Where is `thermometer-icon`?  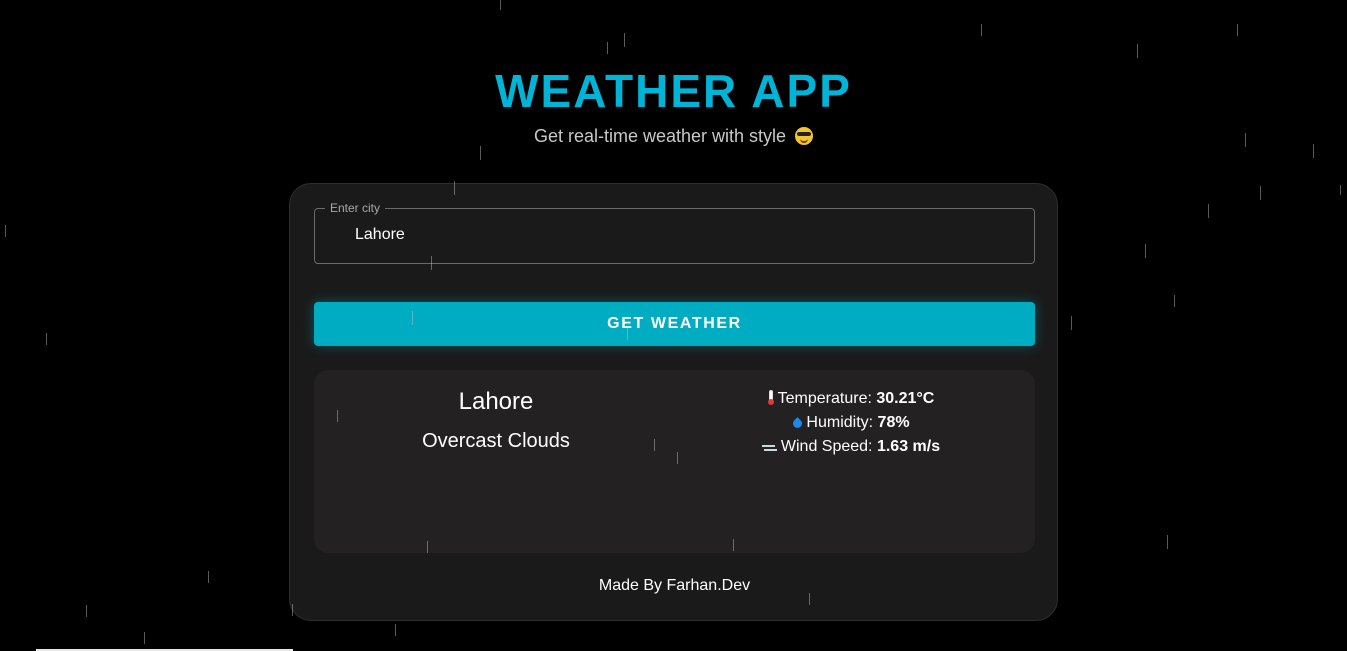 thermometer-icon is located at coordinates (770, 397).